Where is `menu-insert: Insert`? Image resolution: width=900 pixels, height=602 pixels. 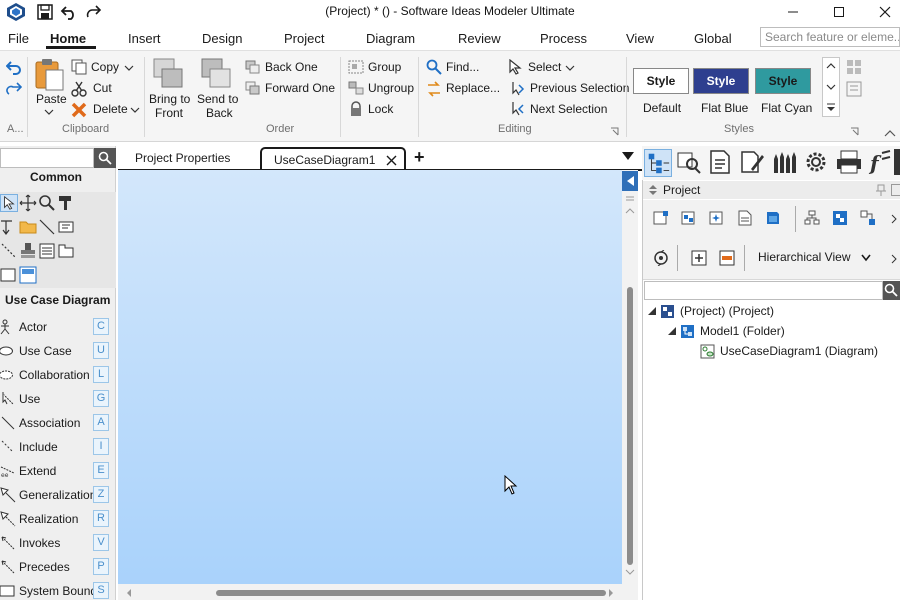 menu-insert: Insert is located at coordinates (144, 38).